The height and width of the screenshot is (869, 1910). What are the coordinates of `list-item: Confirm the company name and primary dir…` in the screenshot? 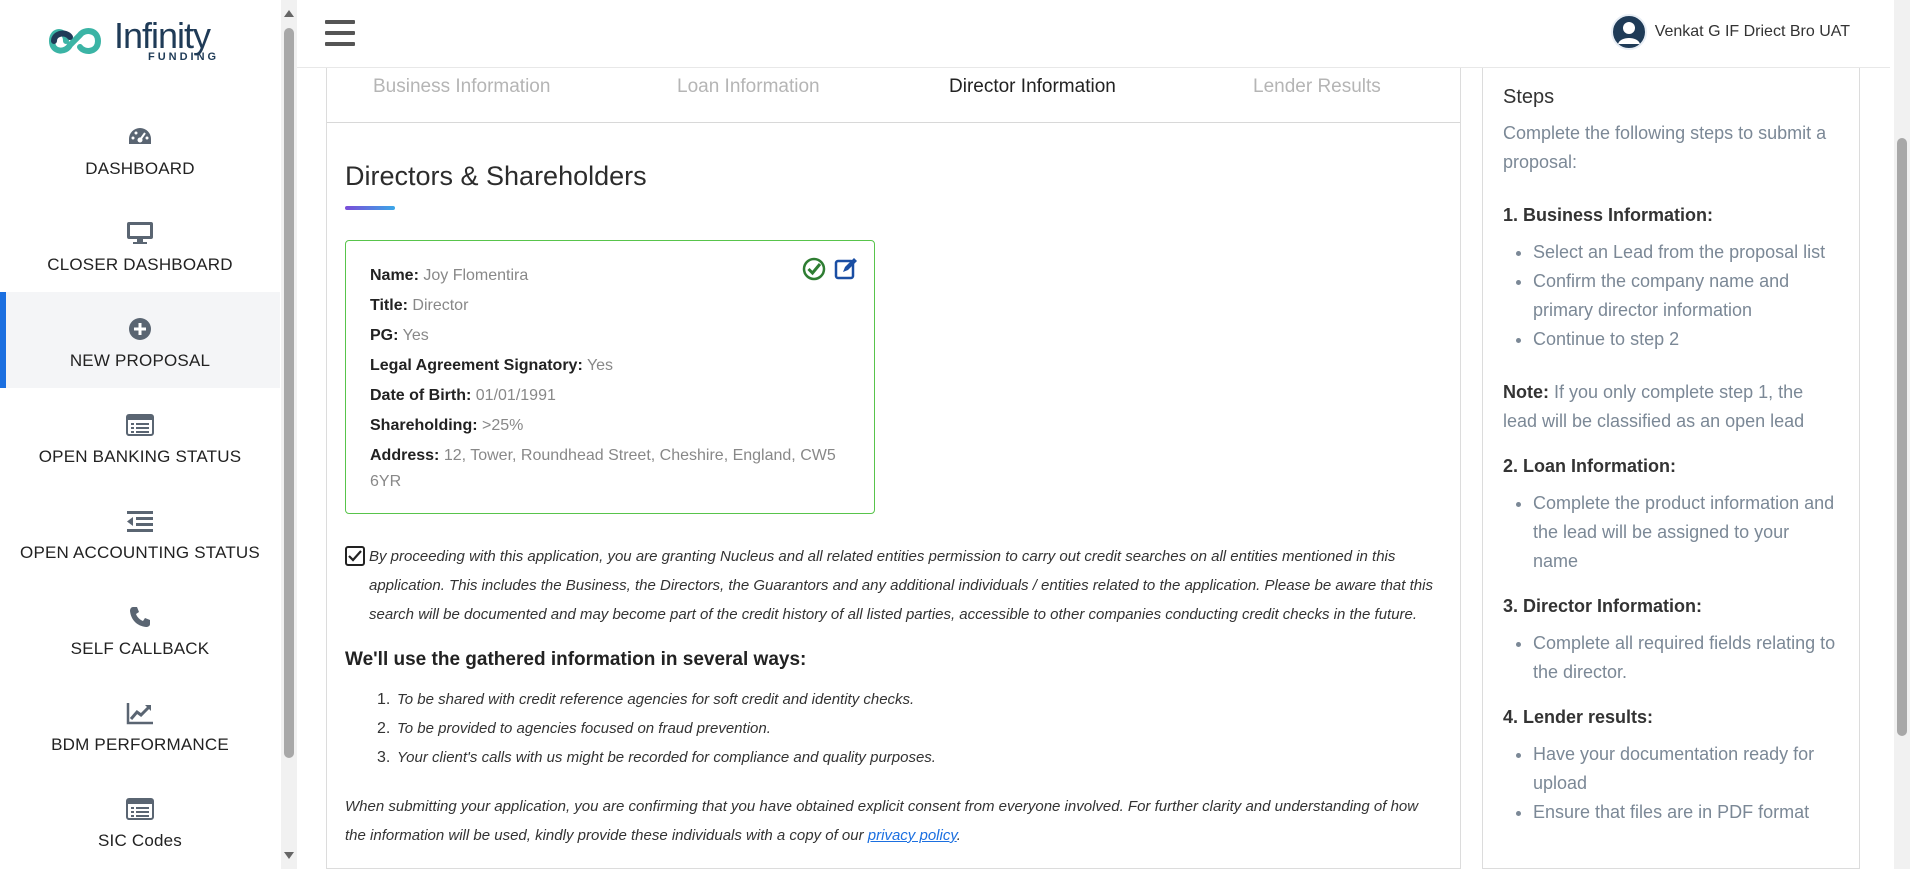 It's located at (1686, 296).